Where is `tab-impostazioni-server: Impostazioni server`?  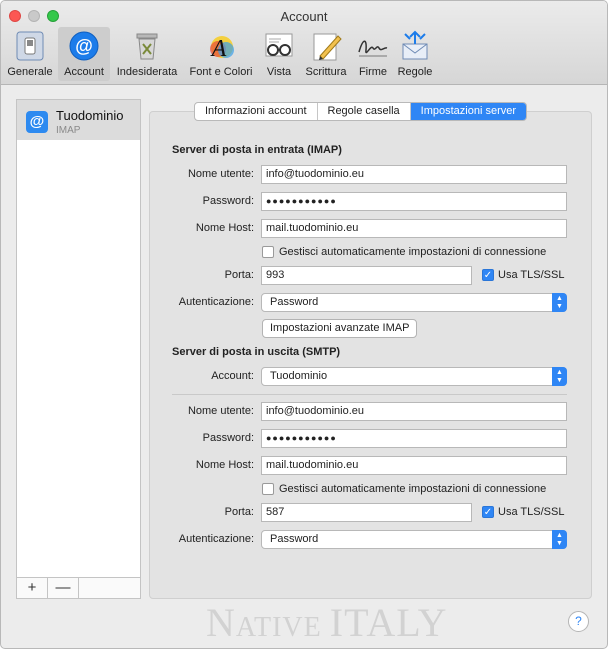
tab-impostazioni-server: Impostazioni server is located at coordinates (468, 111).